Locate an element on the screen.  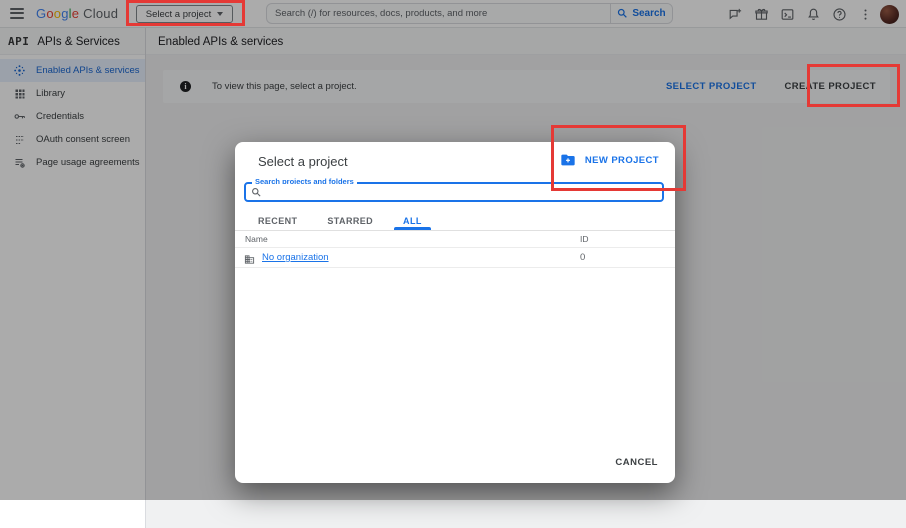
project-search-input is located at coordinates (461, 192).